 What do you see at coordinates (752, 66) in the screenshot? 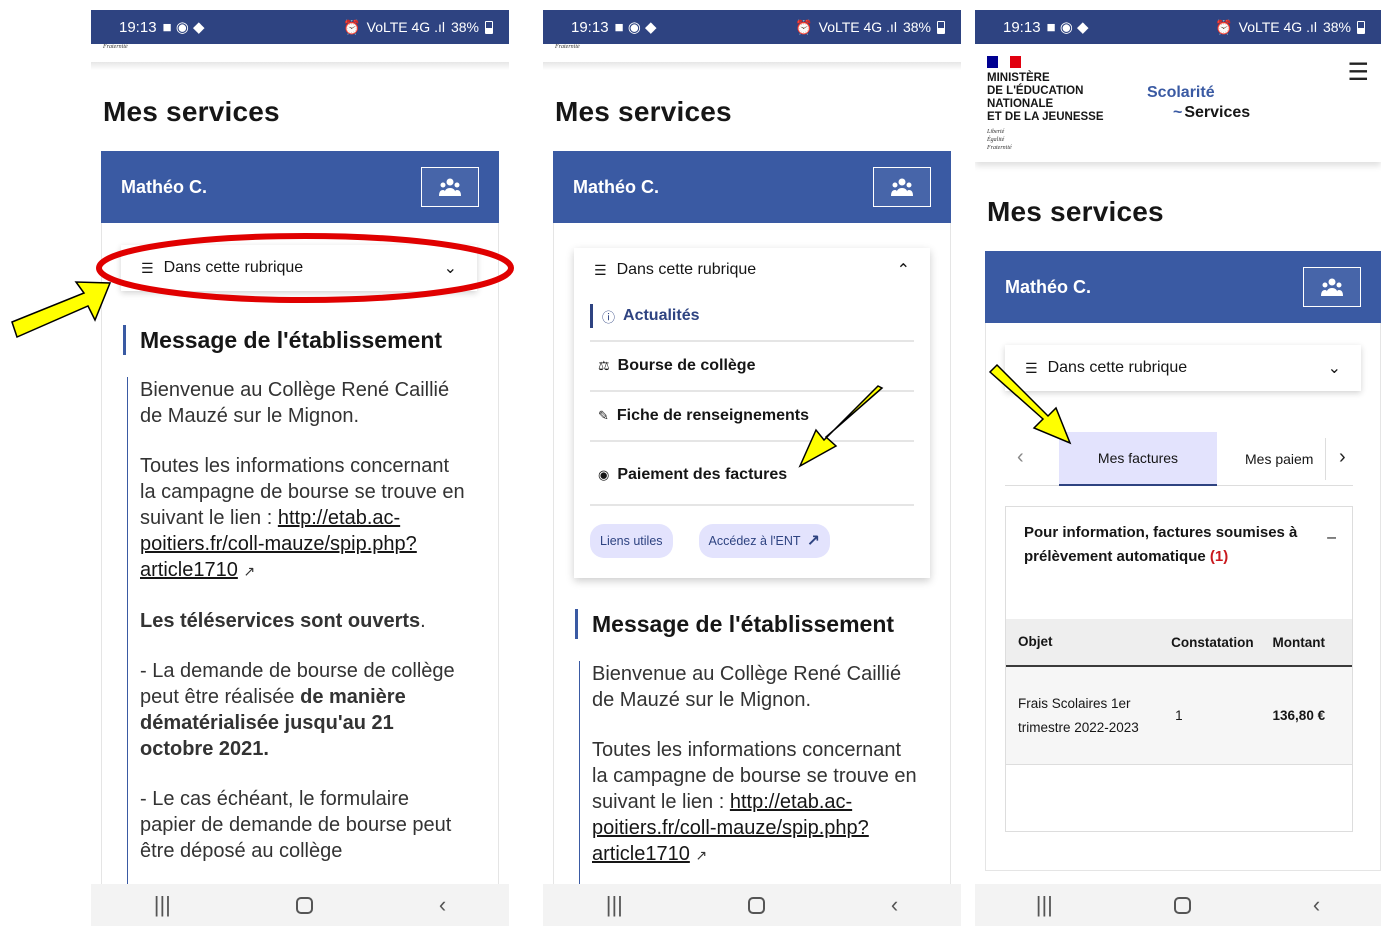
I see `header-shadow` at bounding box center [752, 66].